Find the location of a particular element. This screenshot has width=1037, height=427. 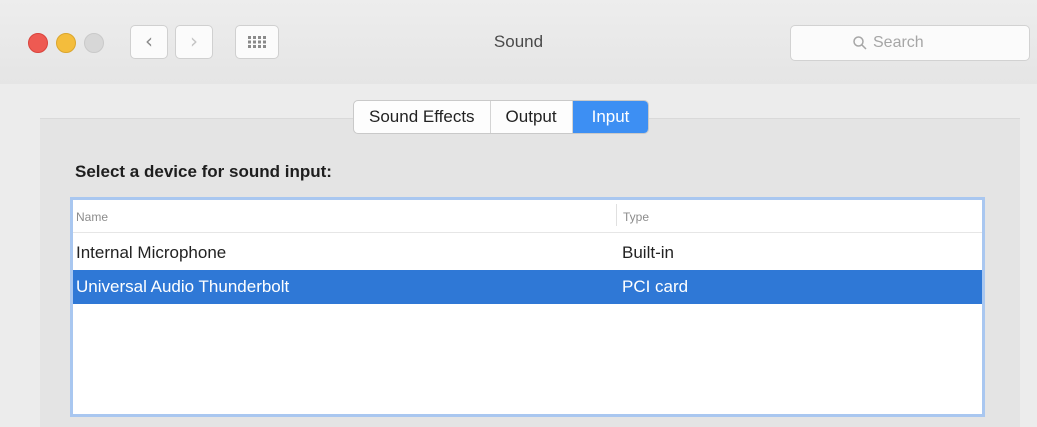

device-type: PCI card is located at coordinates (655, 286).